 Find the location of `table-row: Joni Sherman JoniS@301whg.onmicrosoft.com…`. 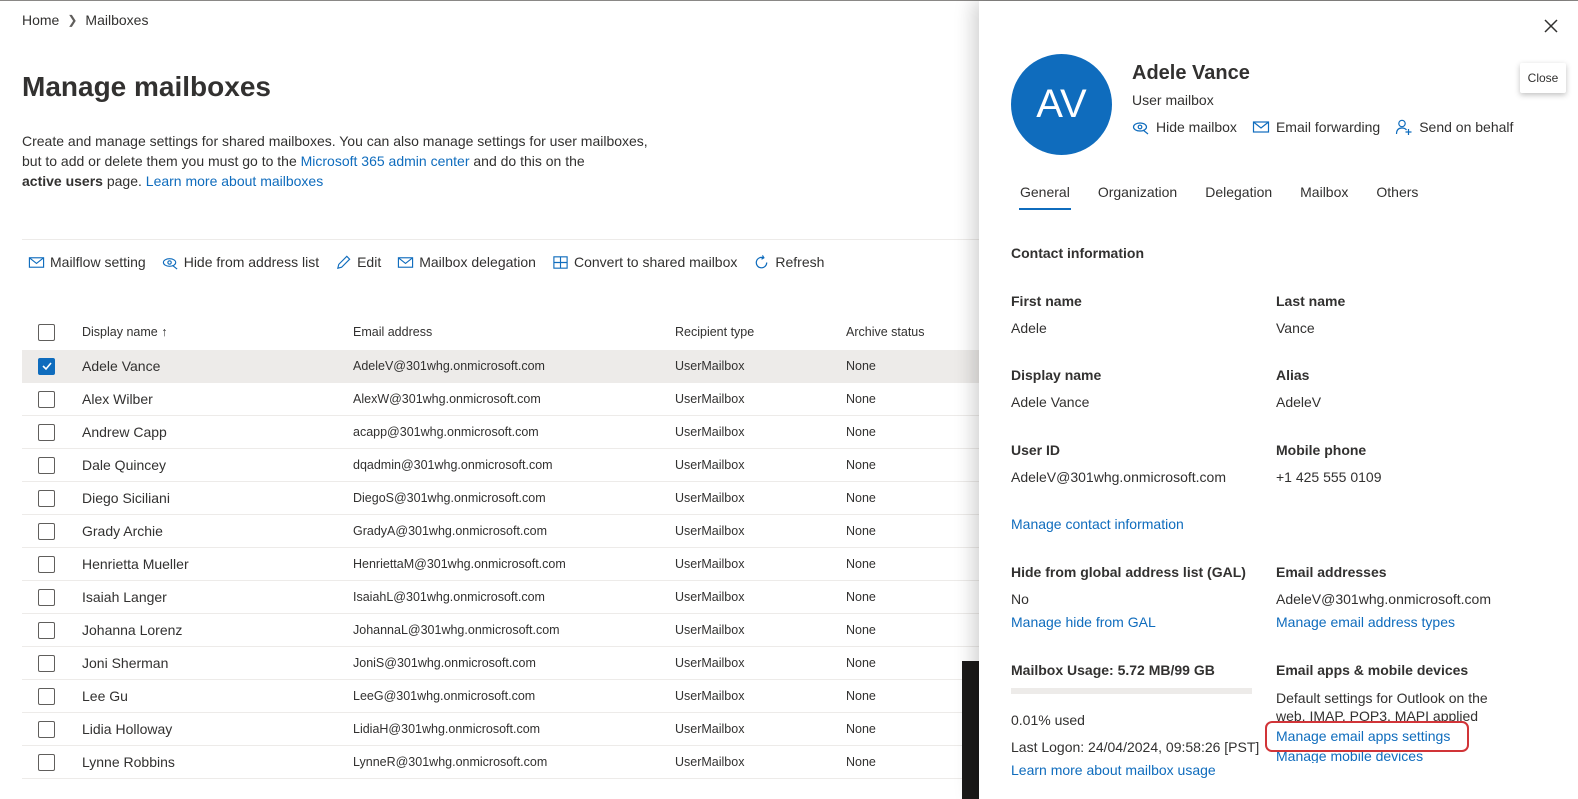

table-row: Joni Sherman JoniS@301whg.onmicrosoft.com… is located at coordinates (502, 663).